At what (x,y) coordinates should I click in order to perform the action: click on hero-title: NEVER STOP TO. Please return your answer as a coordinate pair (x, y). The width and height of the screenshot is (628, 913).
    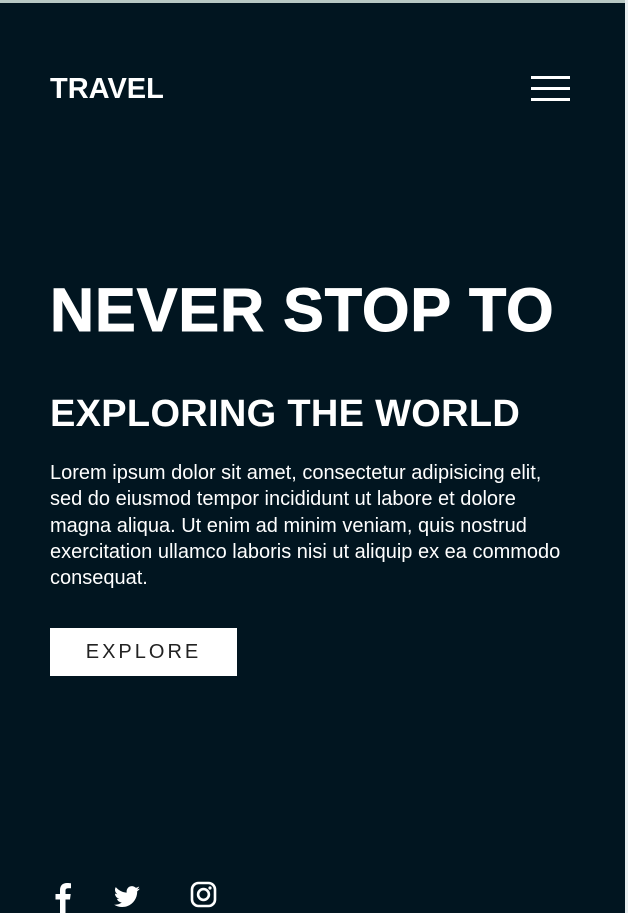
    Looking at the image, I should click on (302, 310).